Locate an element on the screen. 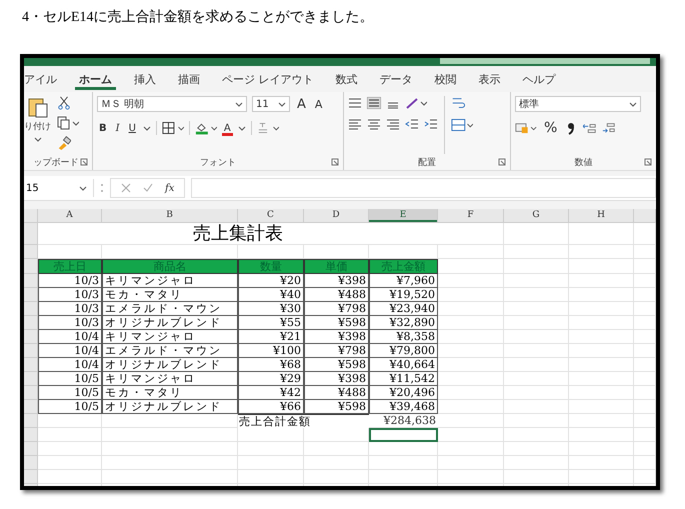 The image size is (685, 509). ribbon-tab: 校閲 is located at coordinates (446, 79).